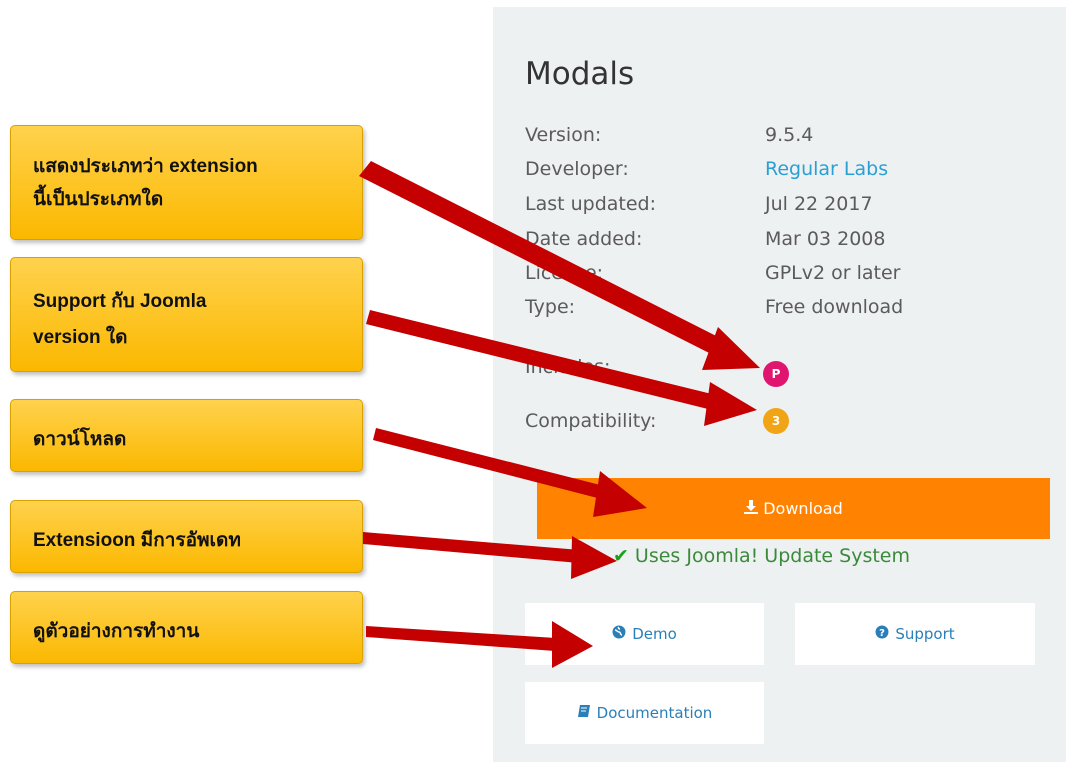 The image size is (1066, 762). What do you see at coordinates (186, 182) in the screenshot?
I see `callout-type: แสดงประเภทว่า extension นี้เป็นประเภทใด` at bounding box center [186, 182].